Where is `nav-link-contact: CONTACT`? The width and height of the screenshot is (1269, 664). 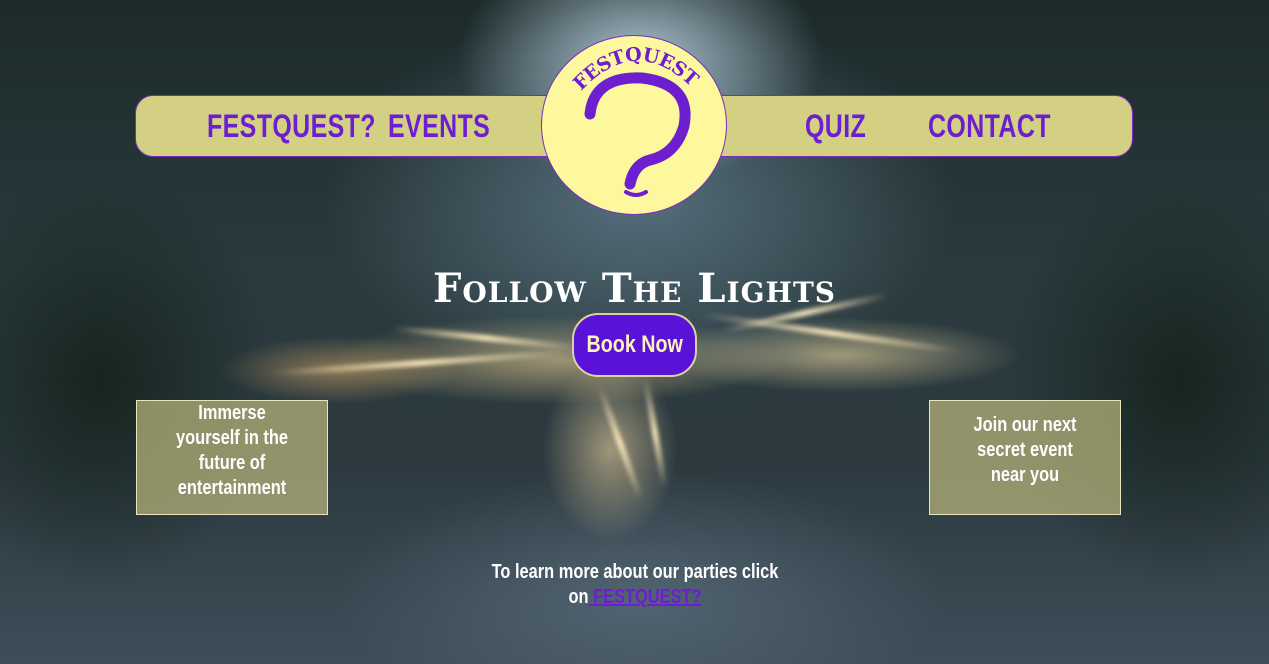
nav-link-contact: CONTACT is located at coordinates (989, 126).